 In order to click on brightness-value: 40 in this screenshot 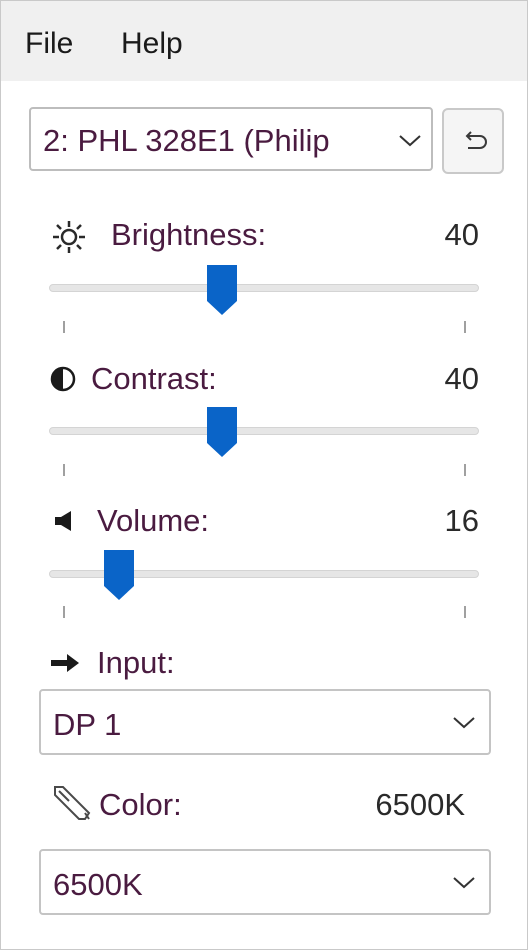, I will do `click(461, 234)`.